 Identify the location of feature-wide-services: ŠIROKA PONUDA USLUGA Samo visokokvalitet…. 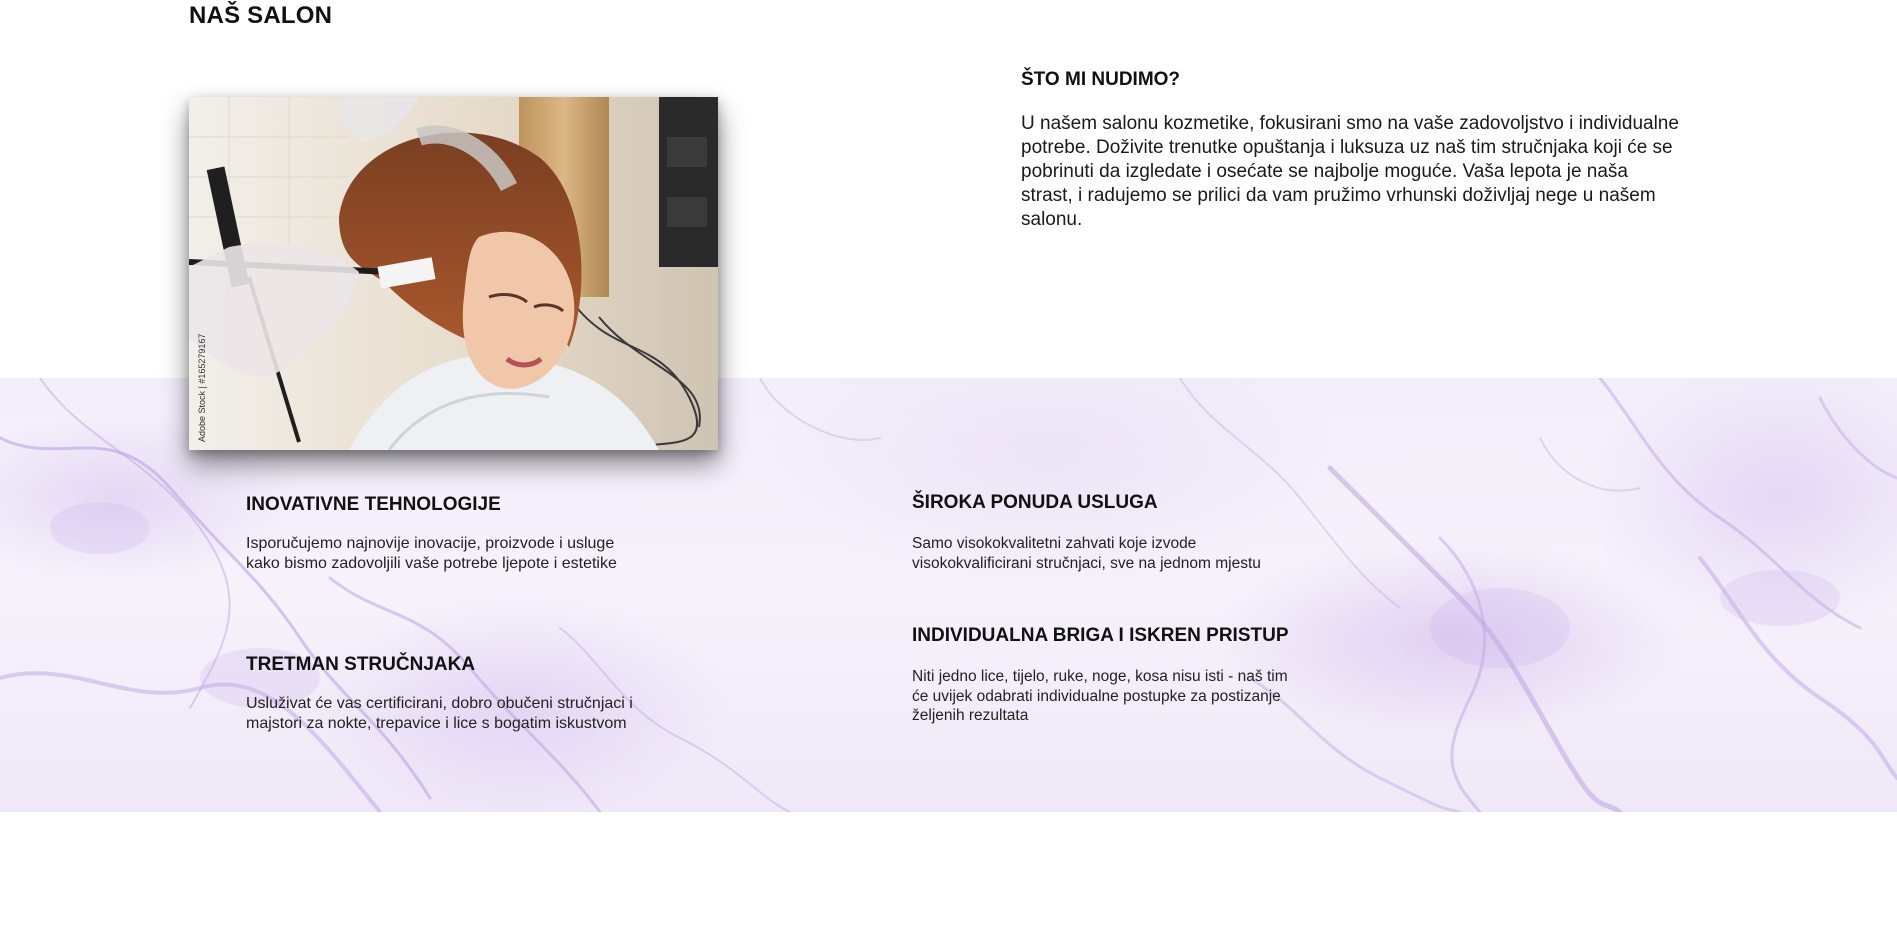
(1102, 532).